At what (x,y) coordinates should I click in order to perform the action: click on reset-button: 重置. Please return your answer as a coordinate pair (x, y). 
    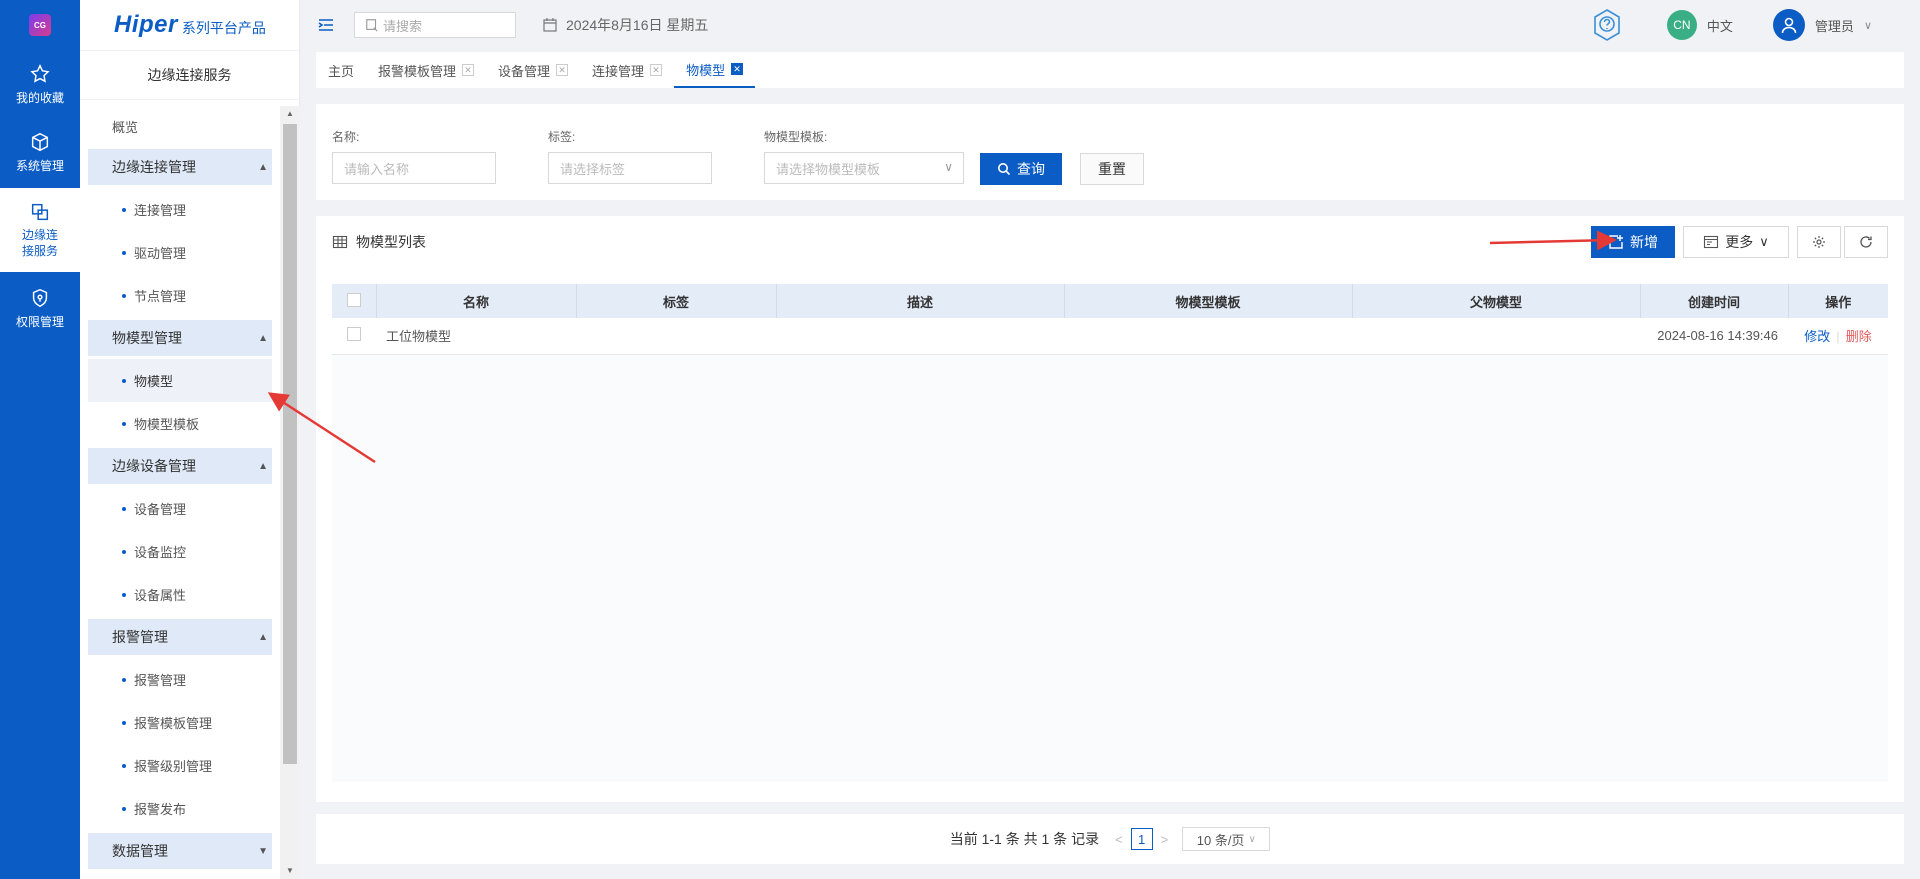
    Looking at the image, I should click on (1112, 169).